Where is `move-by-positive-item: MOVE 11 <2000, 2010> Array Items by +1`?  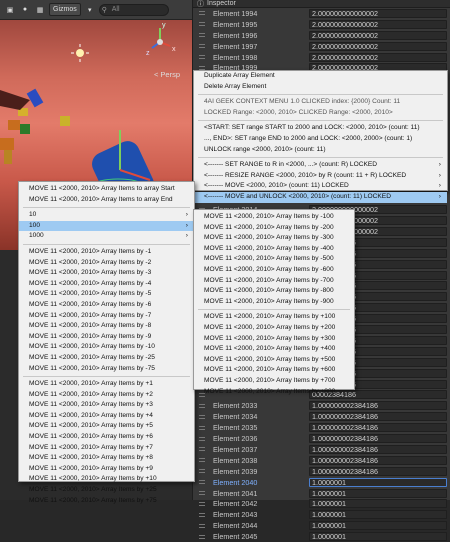
move-by-positive-item: MOVE 11 <2000, 2010> Array Items by +1 is located at coordinates (106, 384).